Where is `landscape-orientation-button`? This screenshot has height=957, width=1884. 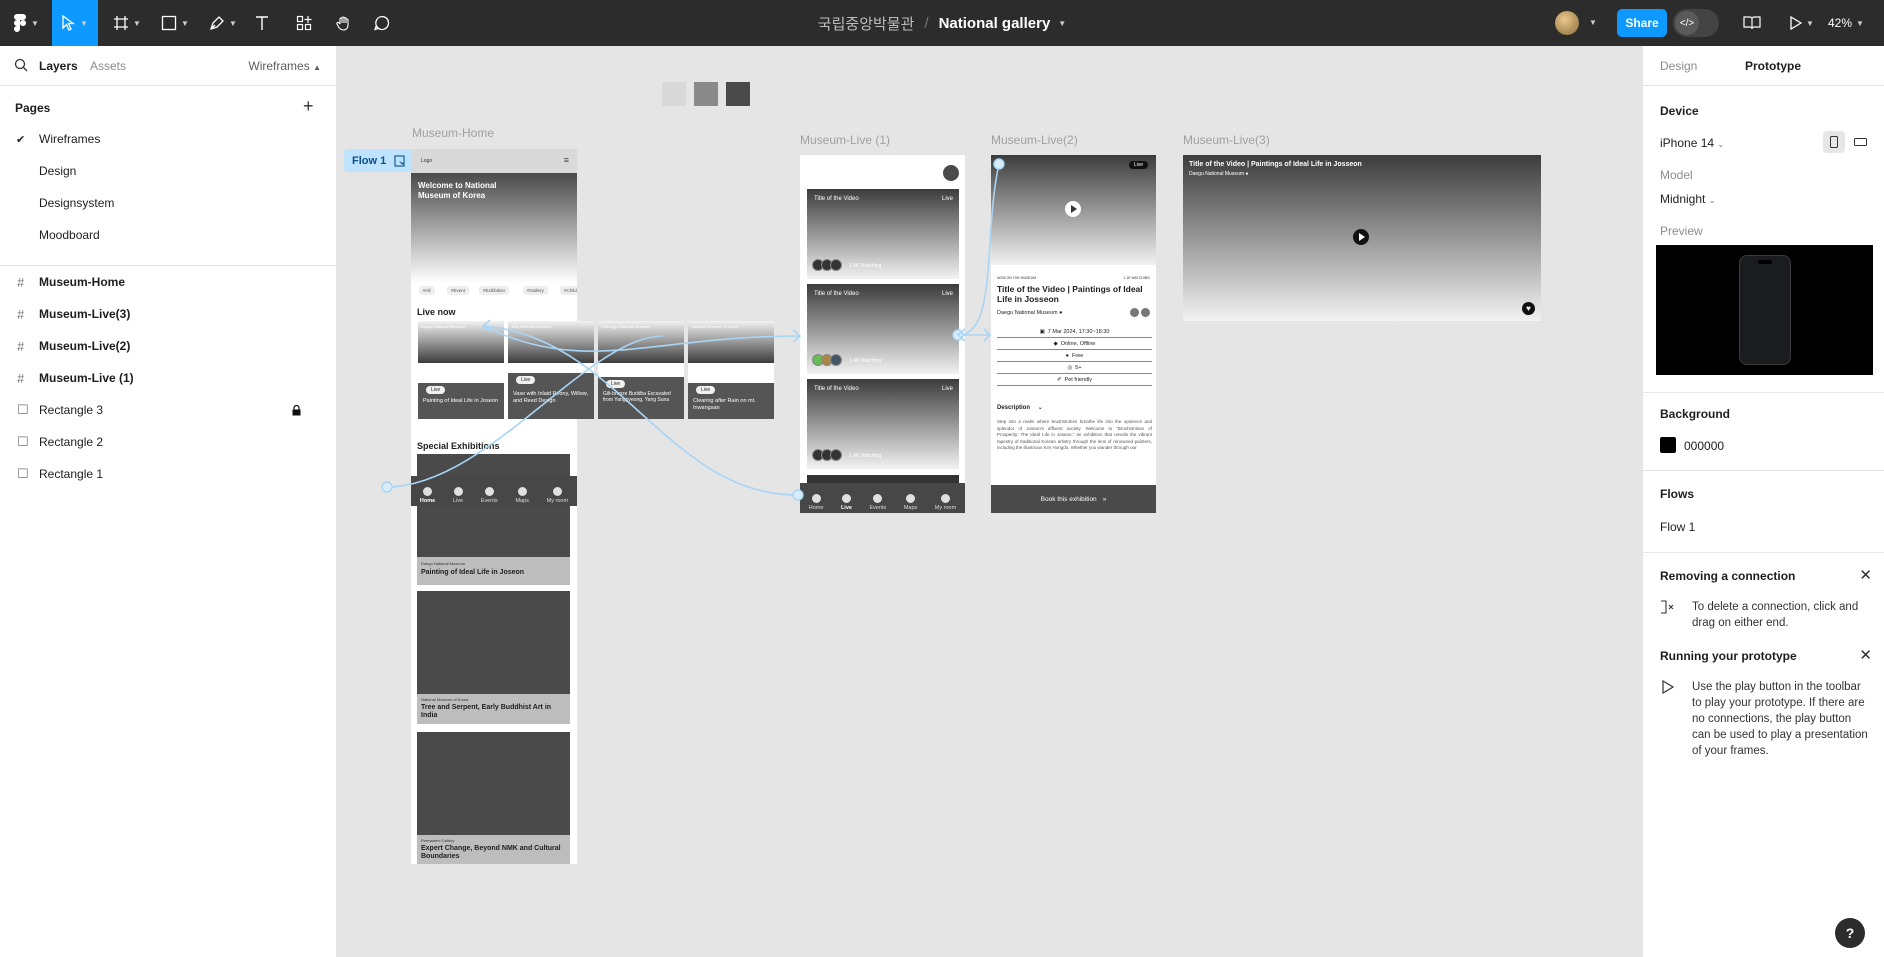 landscape-orientation-button is located at coordinates (1860, 142).